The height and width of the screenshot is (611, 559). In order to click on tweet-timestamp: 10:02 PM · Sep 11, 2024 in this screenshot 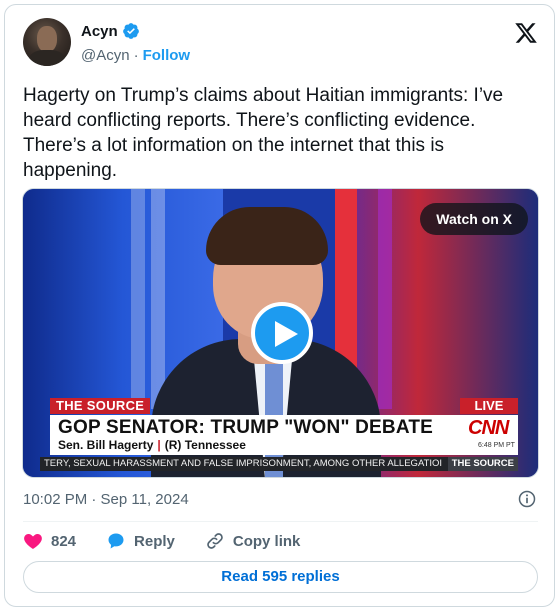, I will do `click(106, 499)`.